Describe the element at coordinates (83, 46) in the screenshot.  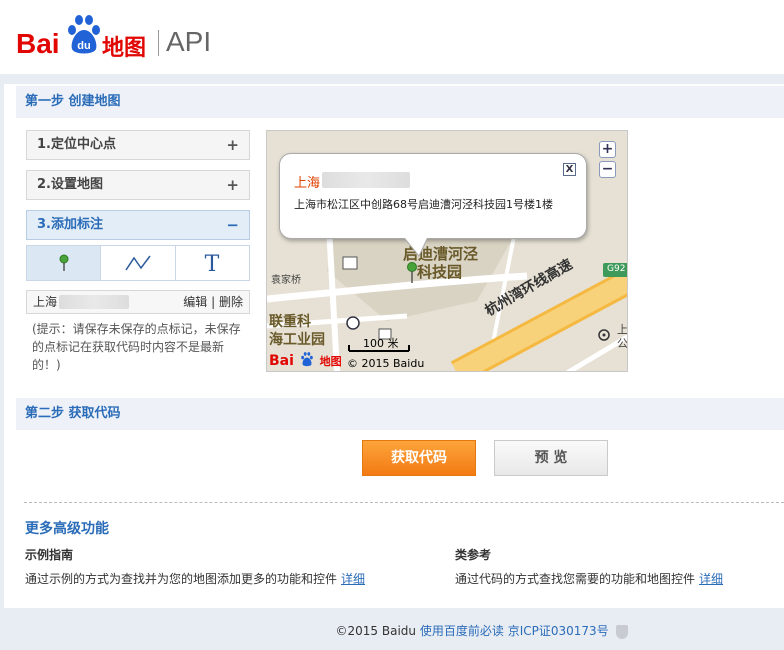
I see `logo-du: du` at that location.